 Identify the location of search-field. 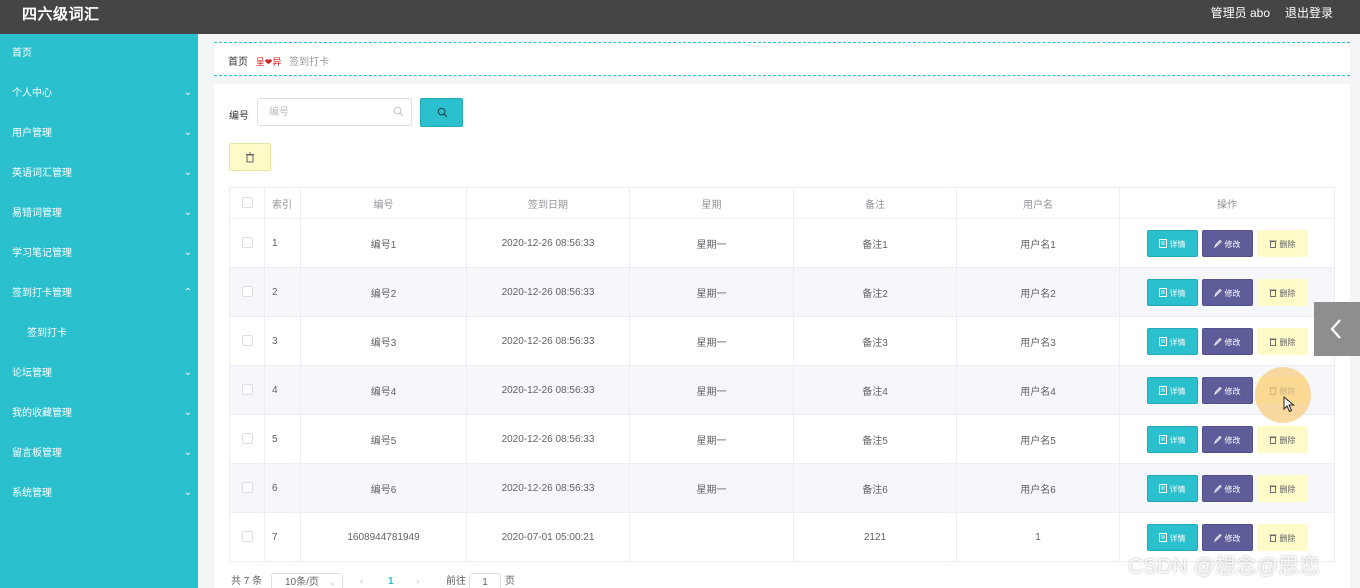
(334, 112).